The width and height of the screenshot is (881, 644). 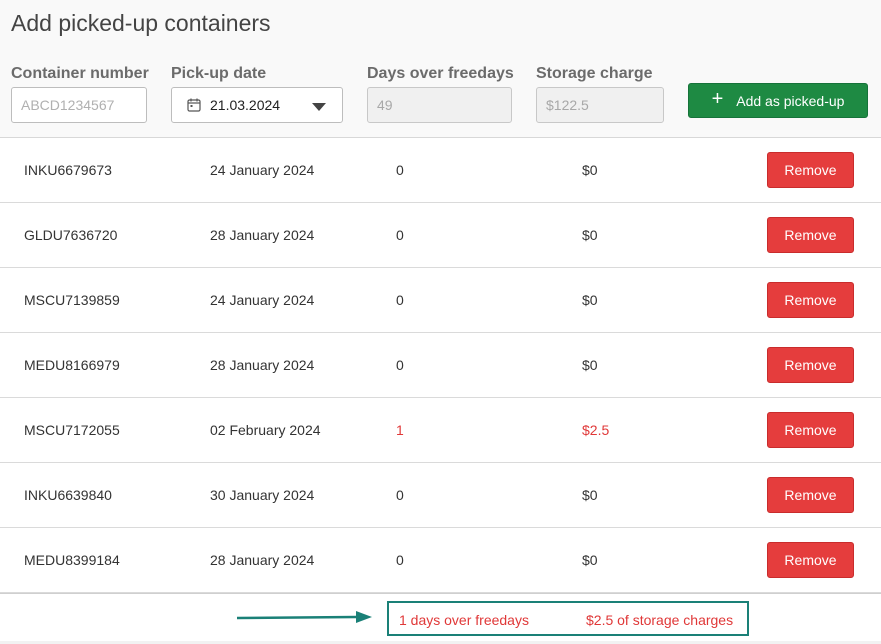 What do you see at coordinates (245, 105) in the screenshot?
I see `pickup-date-value: 21.03.2024` at bounding box center [245, 105].